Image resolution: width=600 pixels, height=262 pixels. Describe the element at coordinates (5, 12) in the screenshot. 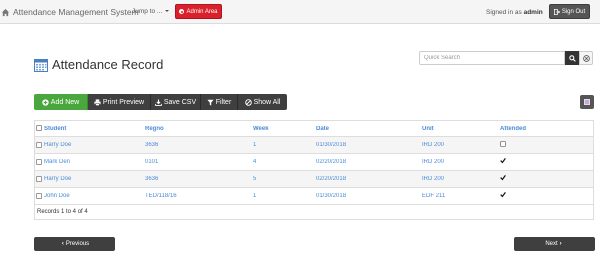

I see `home-icon` at that location.